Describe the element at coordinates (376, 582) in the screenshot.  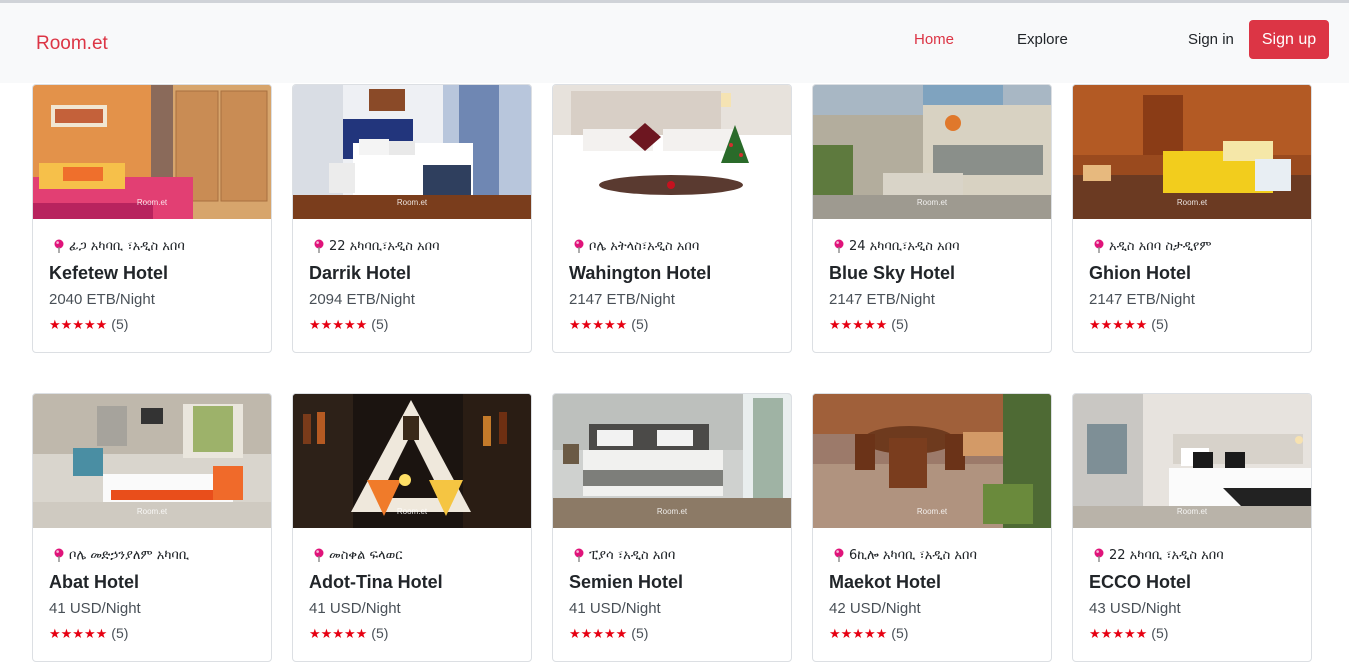
I see `hotel-name: Adot-Tina Hotel` at that location.